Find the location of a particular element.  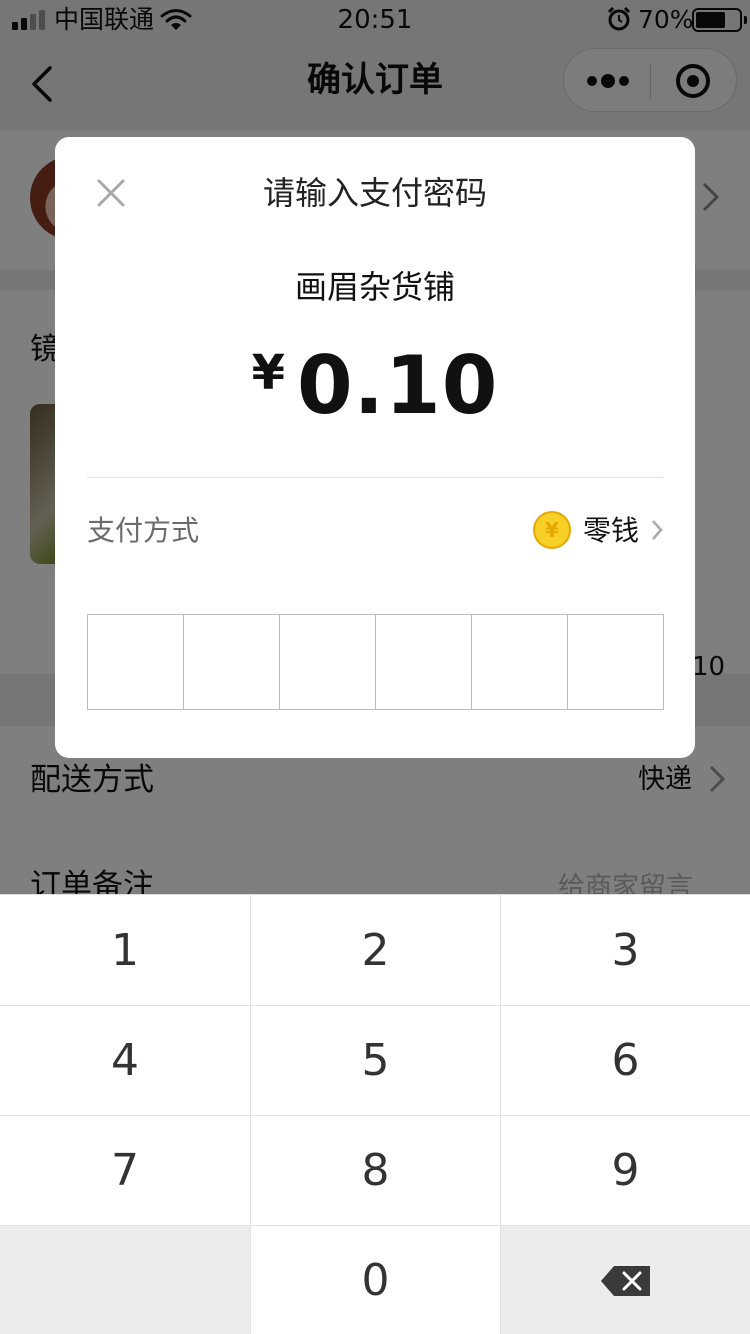

digit-key-0: 0 is located at coordinates (375, 1279).